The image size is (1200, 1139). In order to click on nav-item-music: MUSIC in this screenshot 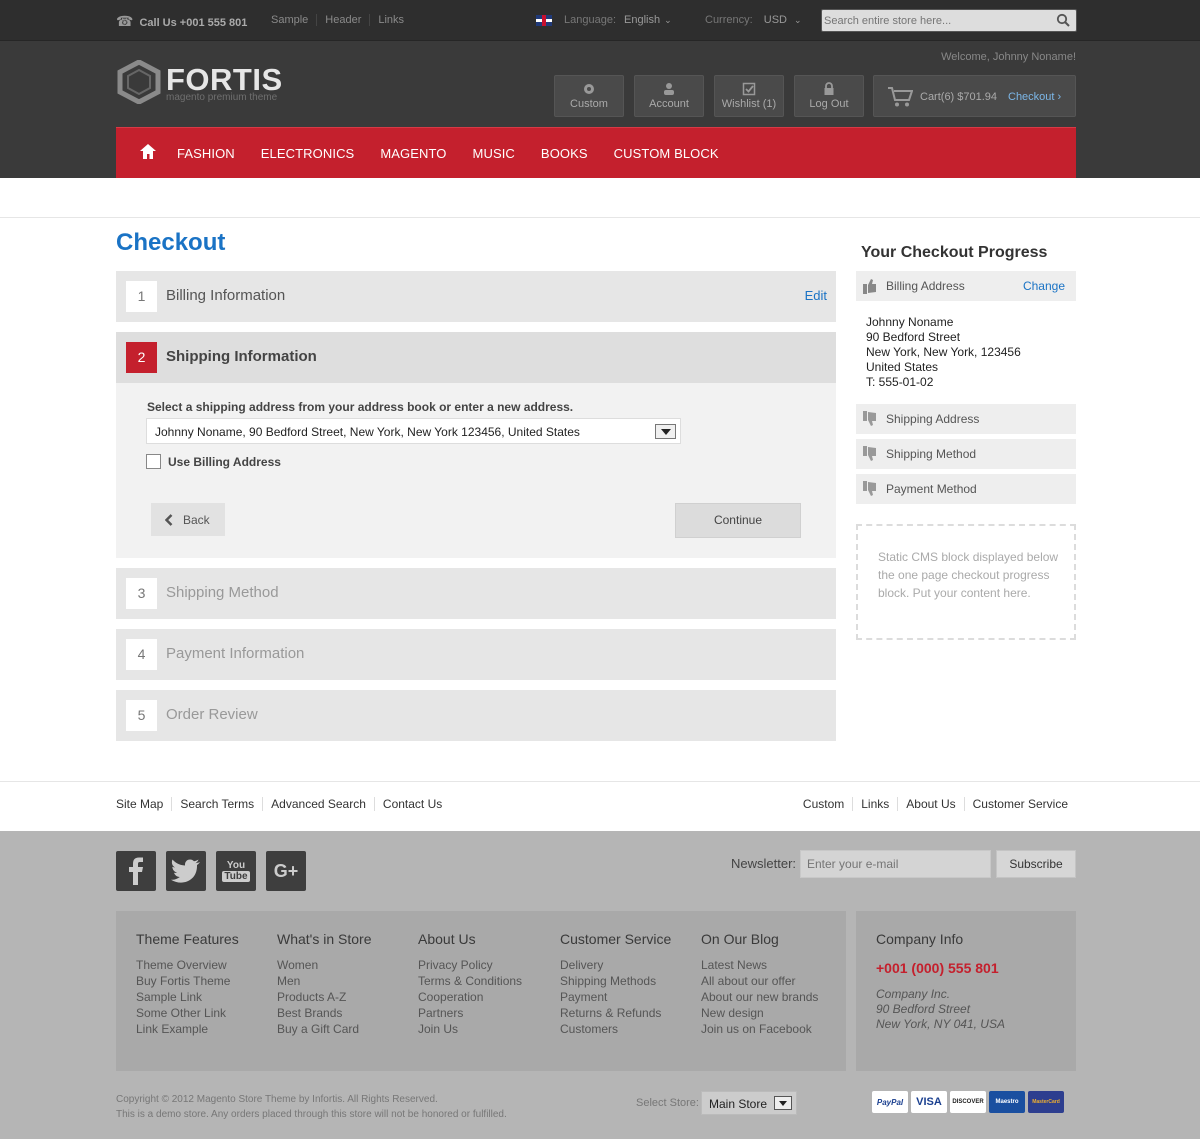, I will do `click(494, 153)`.